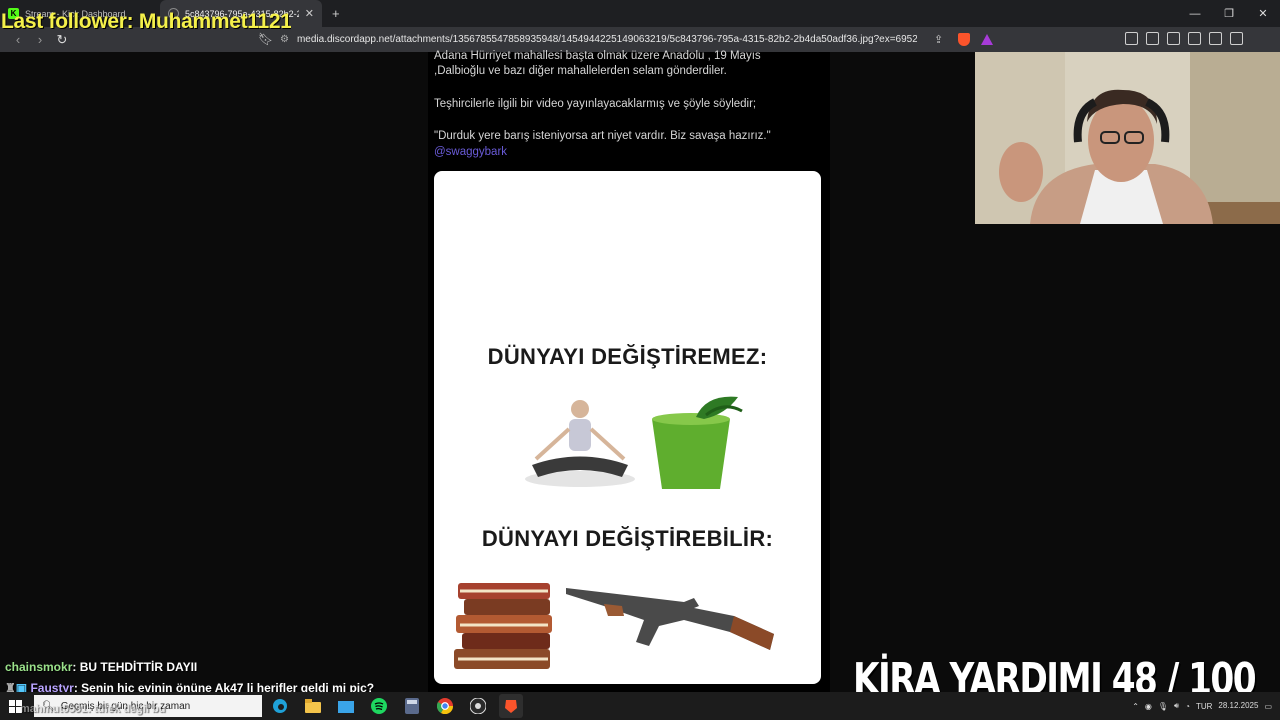 The width and height of the screenshot is (1280, 720). What do you see at coordinates (265, 39) in the screenshot?
I see `bookmark-icon: 🔖︎` at bounding box center [265, 39].